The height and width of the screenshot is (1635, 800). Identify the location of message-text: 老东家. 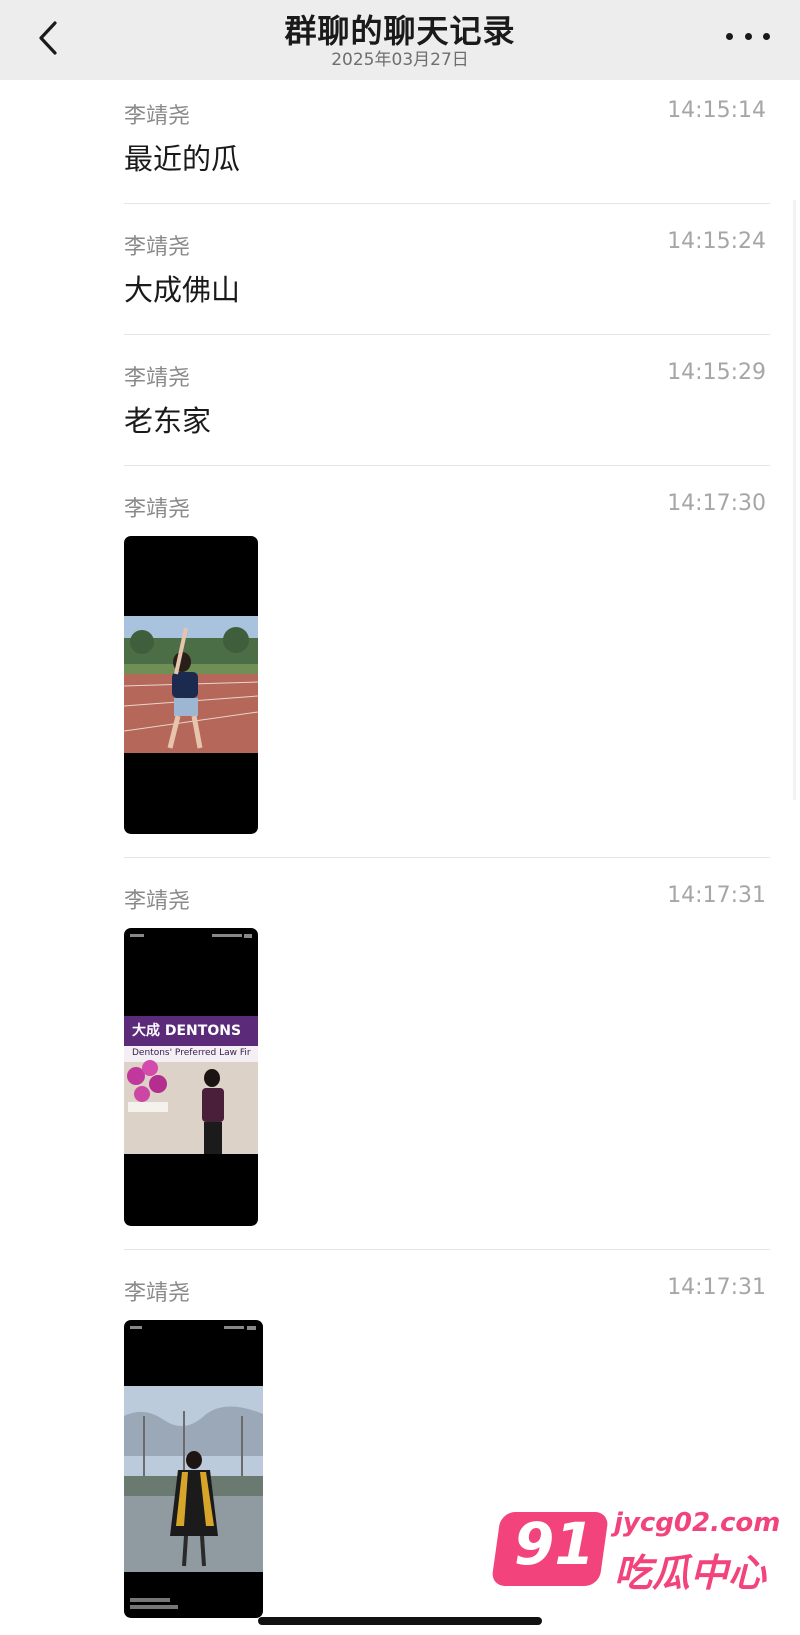
(167, 419).